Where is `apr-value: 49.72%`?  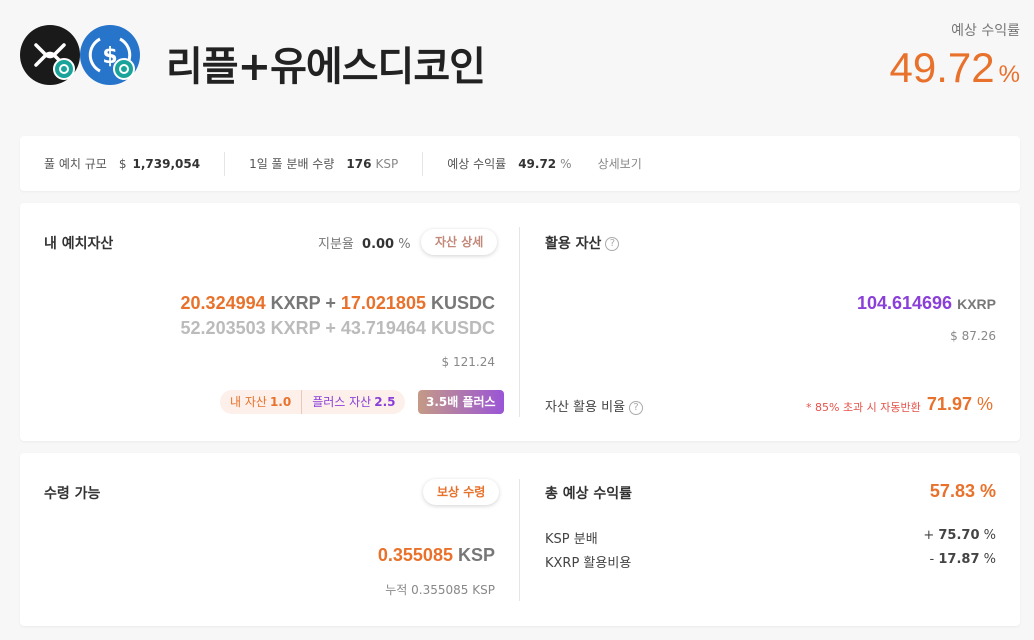 apr-value: 49.72% is located at coordinates (955, 68).